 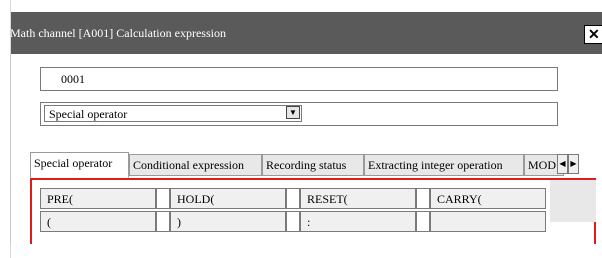 What do you see at coordinates (179, 222) in the screenshot?
I see `operator-label: )` at bounding box center [179, 222].